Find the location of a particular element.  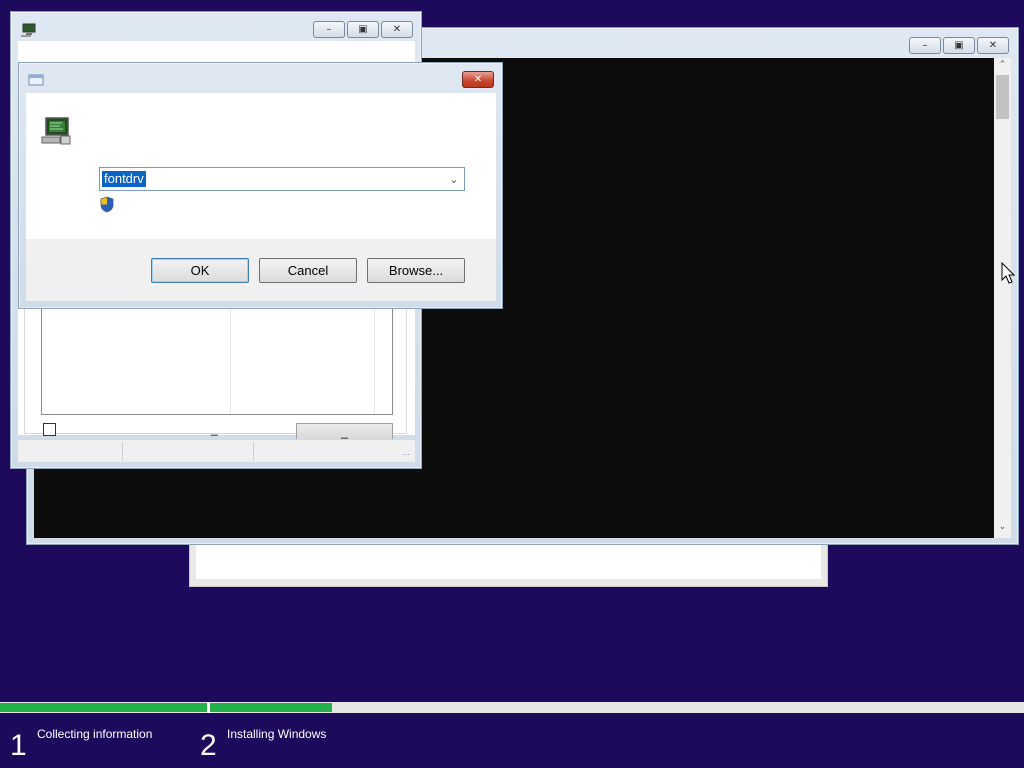

tool-checkbox is located at coordinates (49, 429).